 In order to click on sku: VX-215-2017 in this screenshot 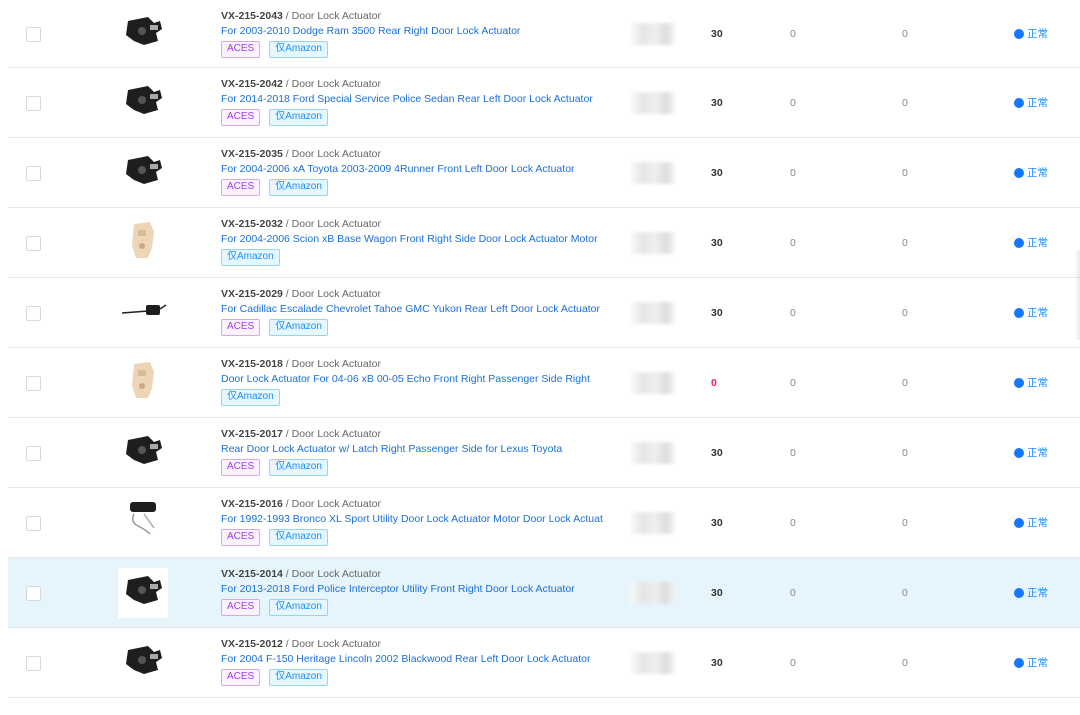, I will do `click(252, 434)`.